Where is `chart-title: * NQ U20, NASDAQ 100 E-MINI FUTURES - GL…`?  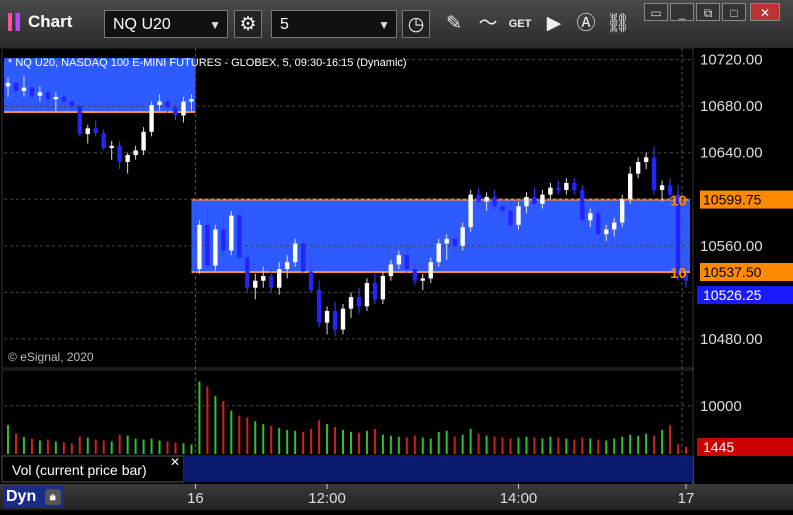
chart-title: * NQ U20, NASDAQ 100 E-MINI FUTURES - GL… is located at coordinates (207, 63).